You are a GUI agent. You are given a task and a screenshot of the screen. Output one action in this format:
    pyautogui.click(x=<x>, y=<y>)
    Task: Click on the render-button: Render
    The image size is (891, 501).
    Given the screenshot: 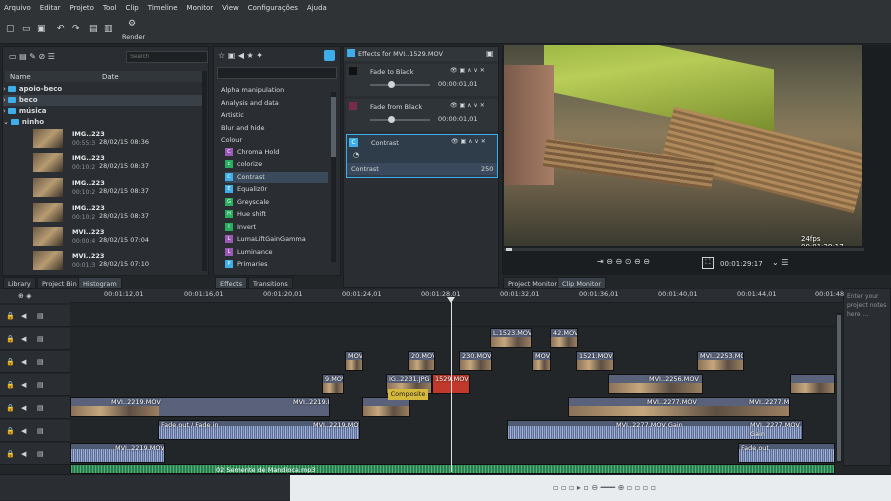 What is the action you would take?
    pyautogui.click(x=133, y=37)
    